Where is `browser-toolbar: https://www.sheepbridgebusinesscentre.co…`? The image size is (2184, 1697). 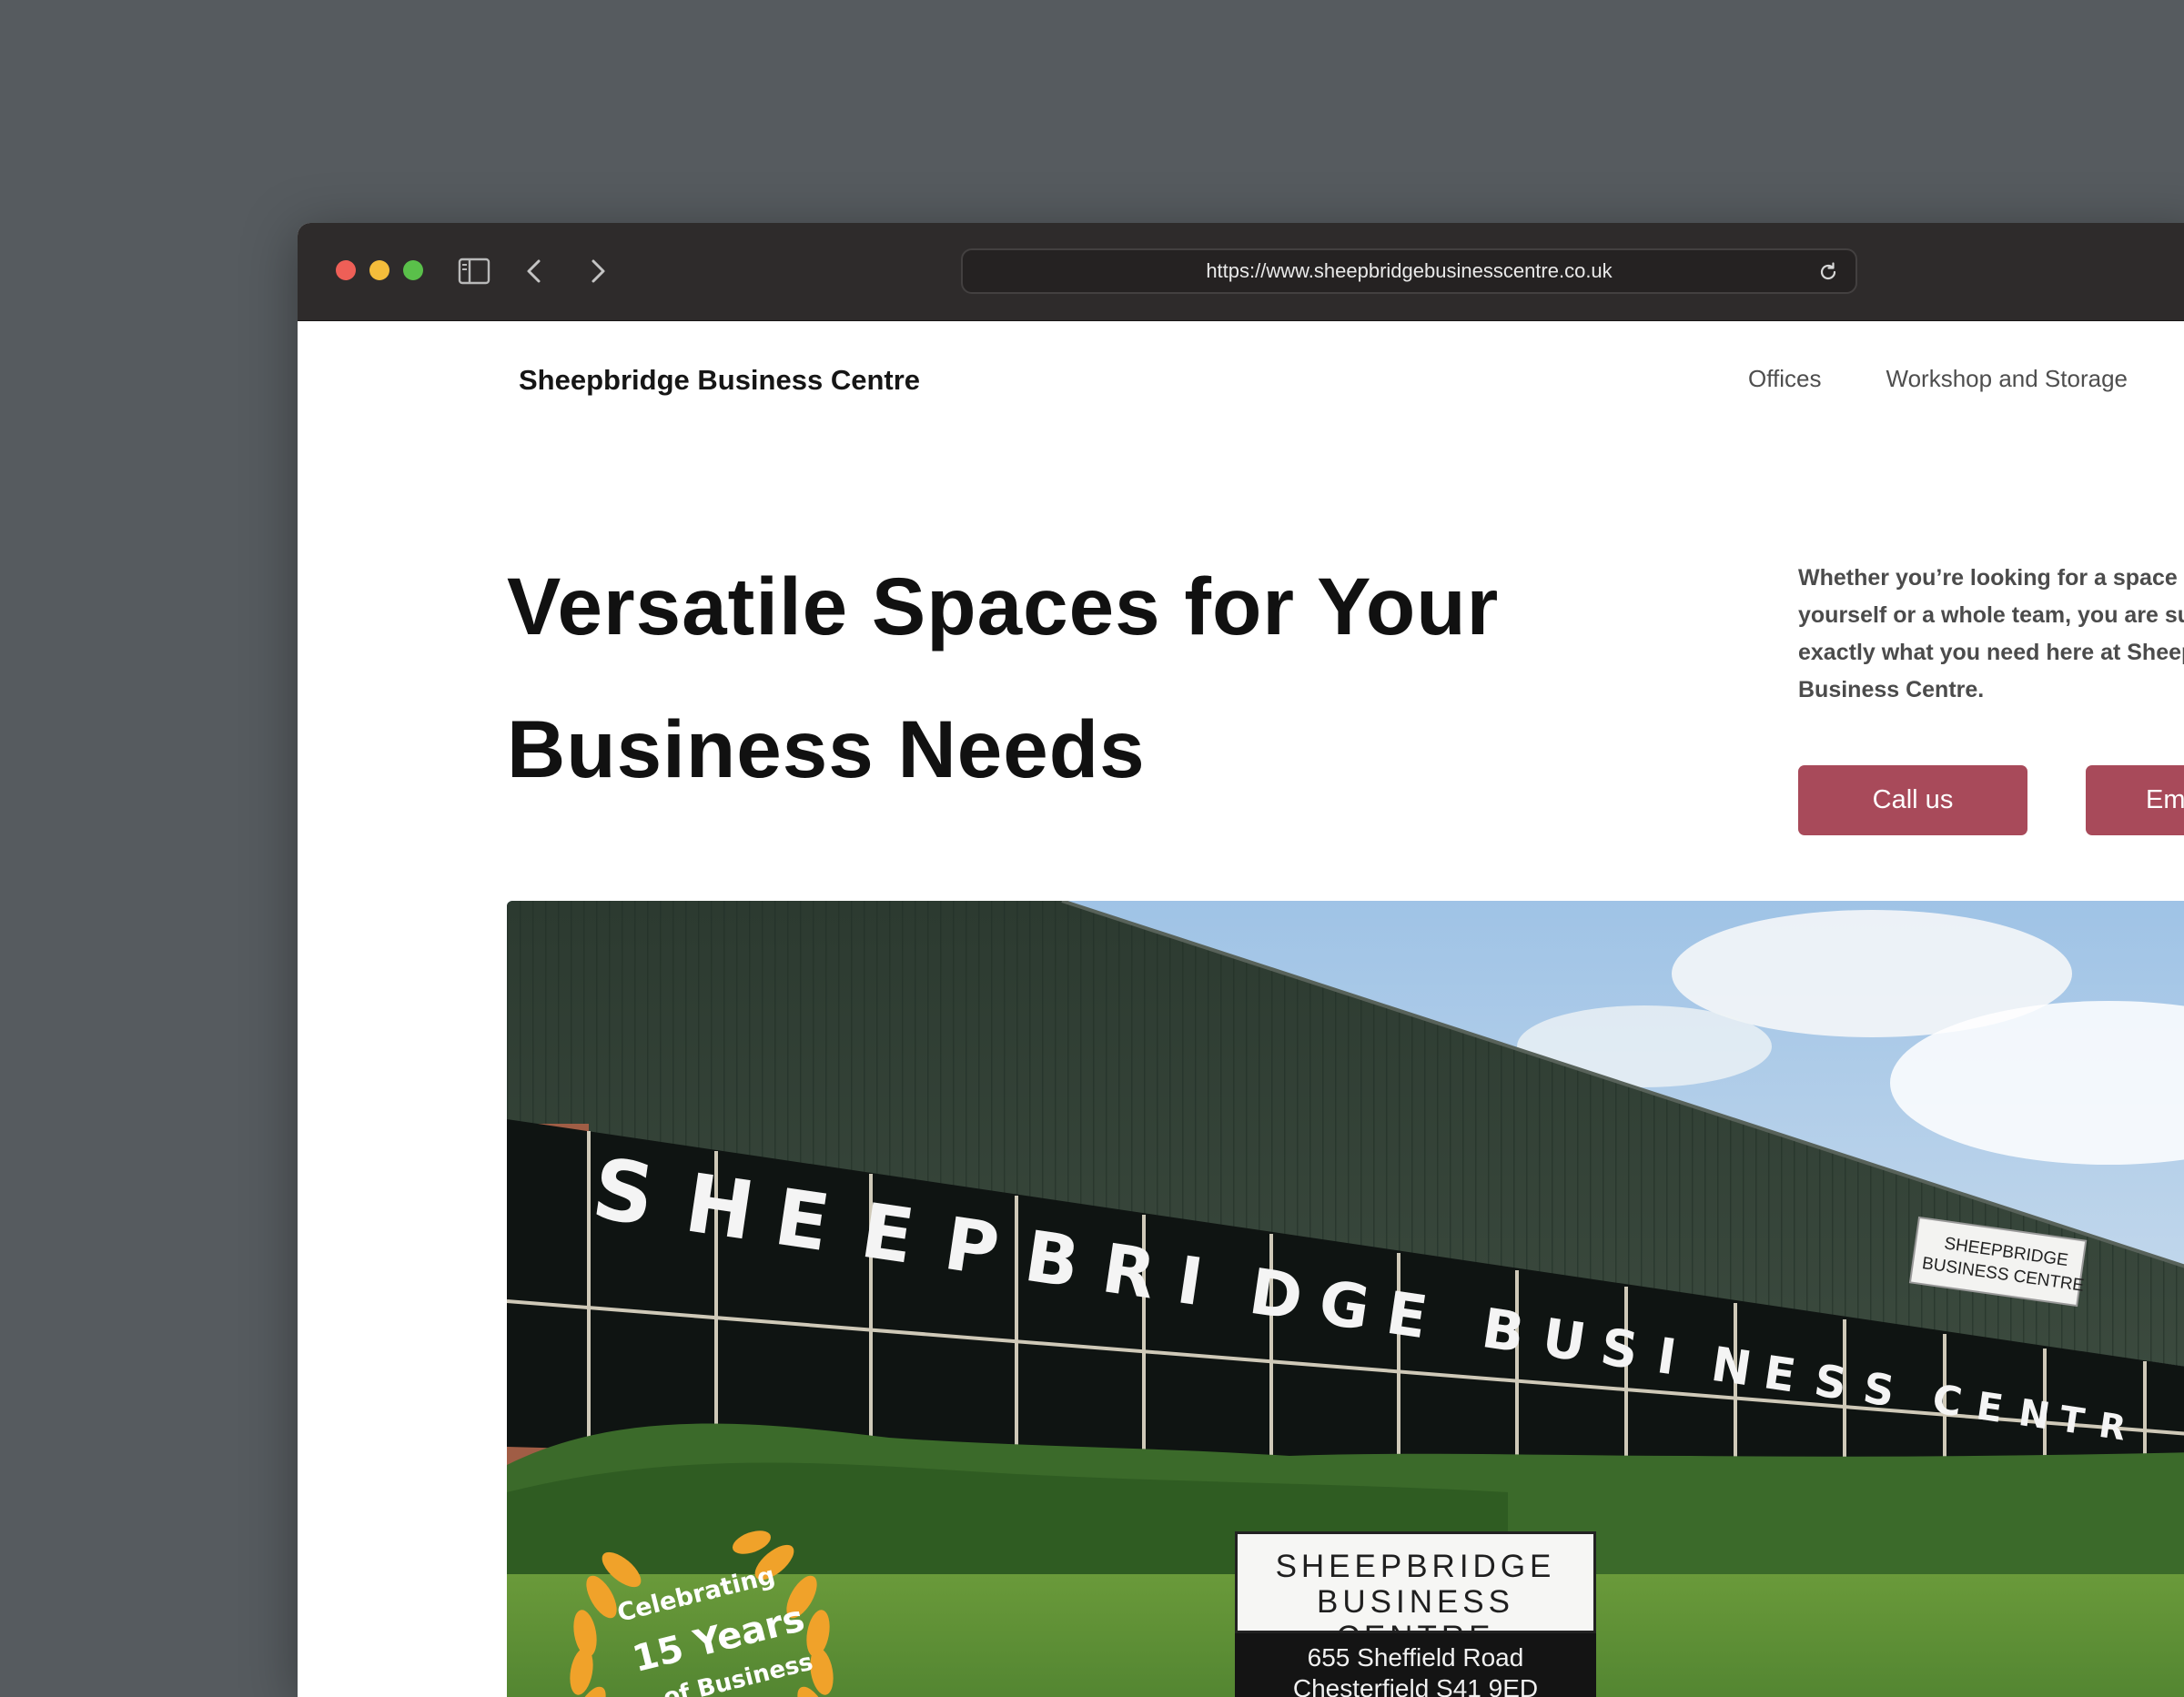 browser-toolbar: https://www.sheepbridgebusinesscentre.co… is located at coordinates (1241, 272).